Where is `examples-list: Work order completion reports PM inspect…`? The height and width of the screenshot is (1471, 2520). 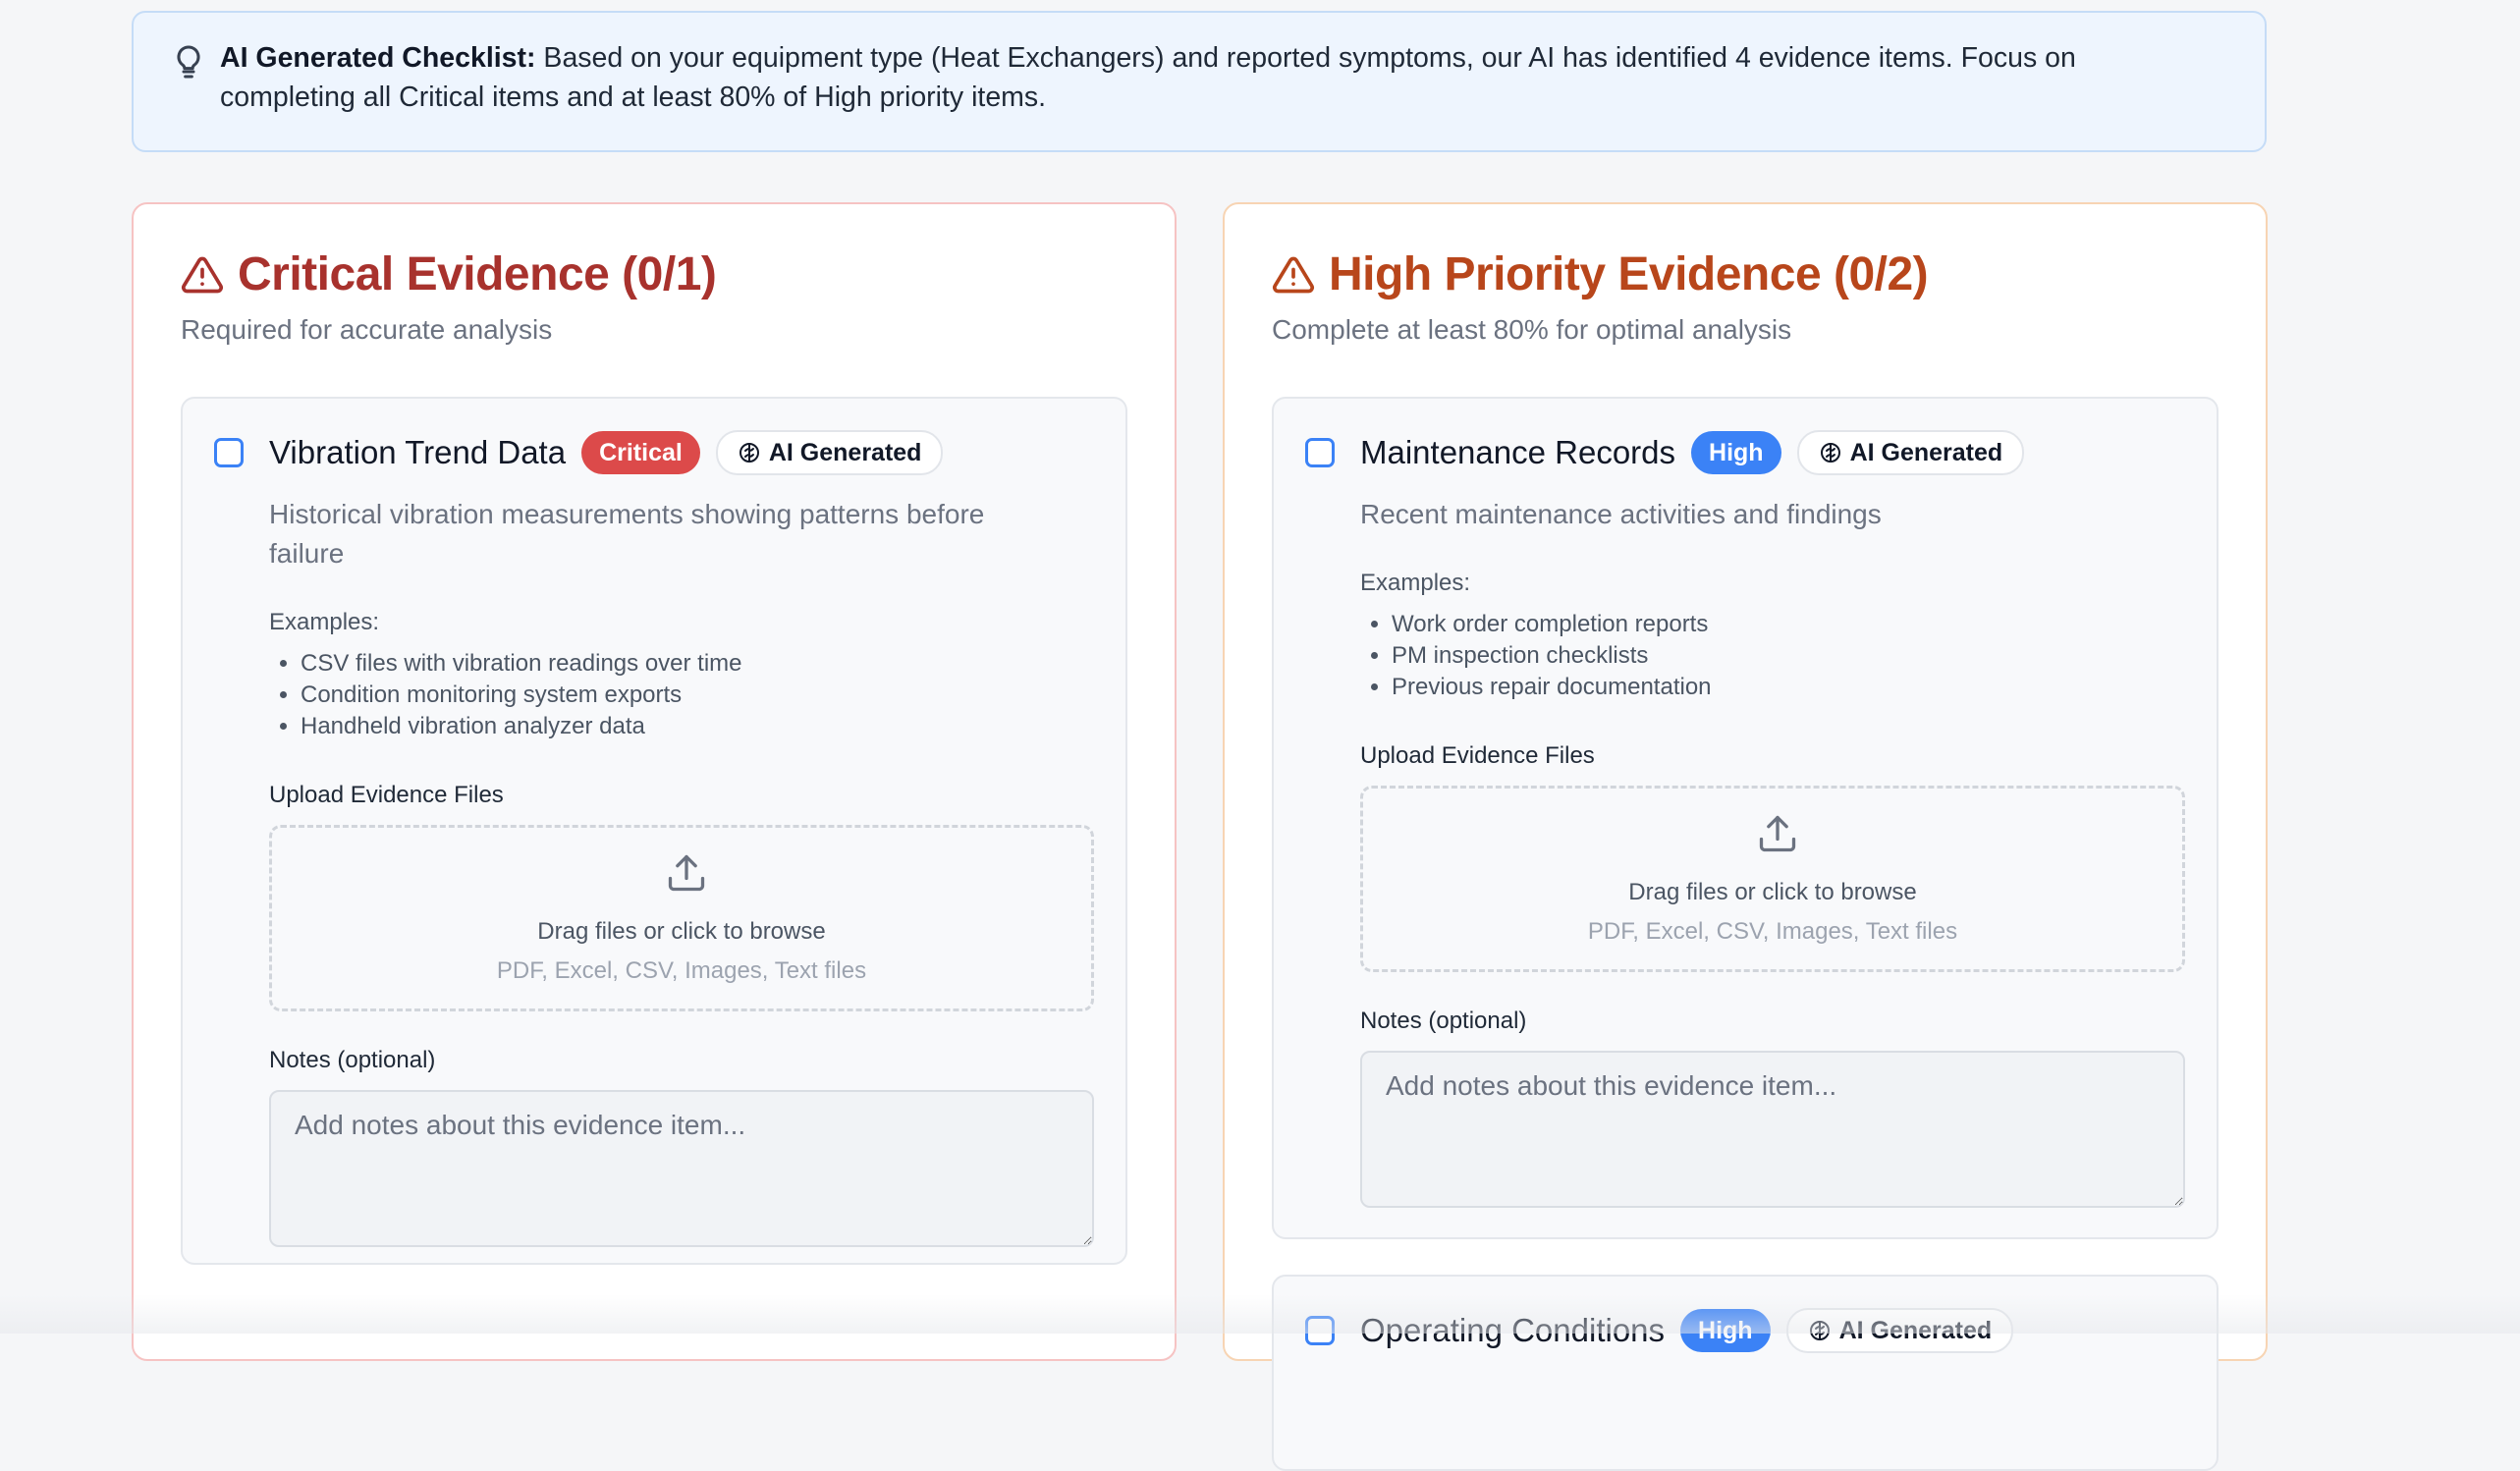
examples-list: Work order completion reports PM inspect… is located at coordinates (1536, 656).